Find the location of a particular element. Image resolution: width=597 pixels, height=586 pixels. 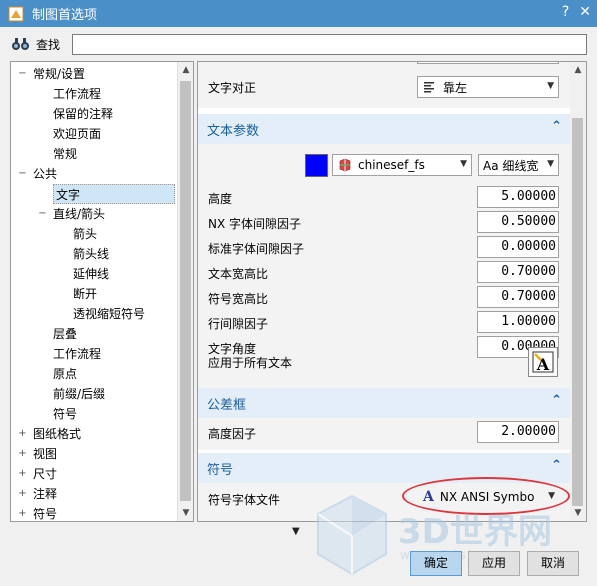

tree-item: 透视缩短符号 is located at coordinates (109, 314).